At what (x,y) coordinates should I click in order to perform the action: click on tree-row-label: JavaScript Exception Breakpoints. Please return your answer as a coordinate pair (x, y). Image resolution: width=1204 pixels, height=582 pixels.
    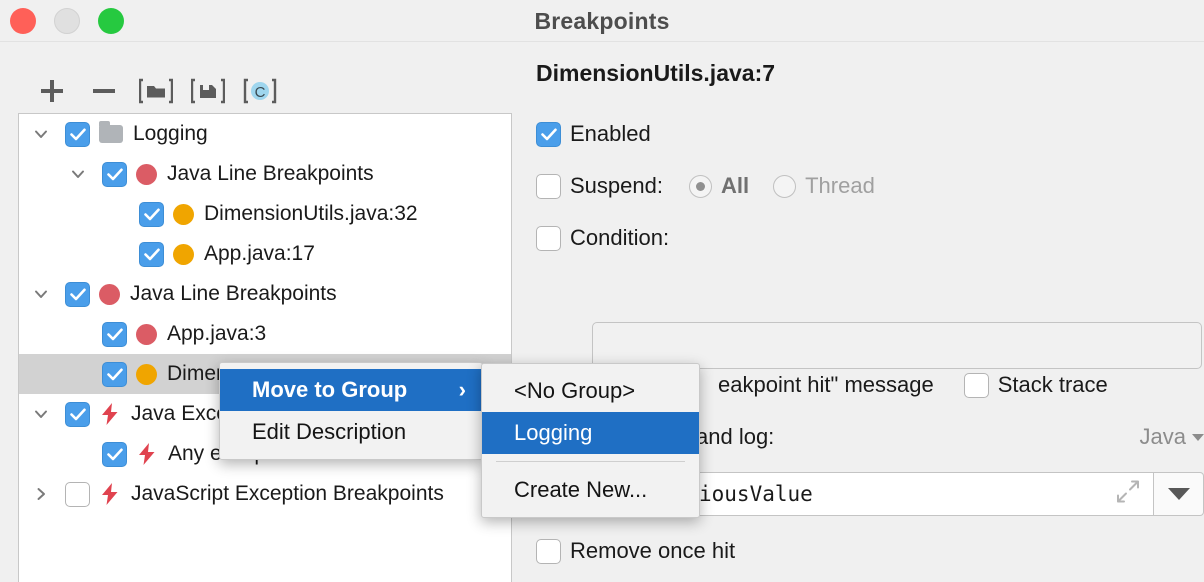
    Looking at the image, I should click on (287, 493).